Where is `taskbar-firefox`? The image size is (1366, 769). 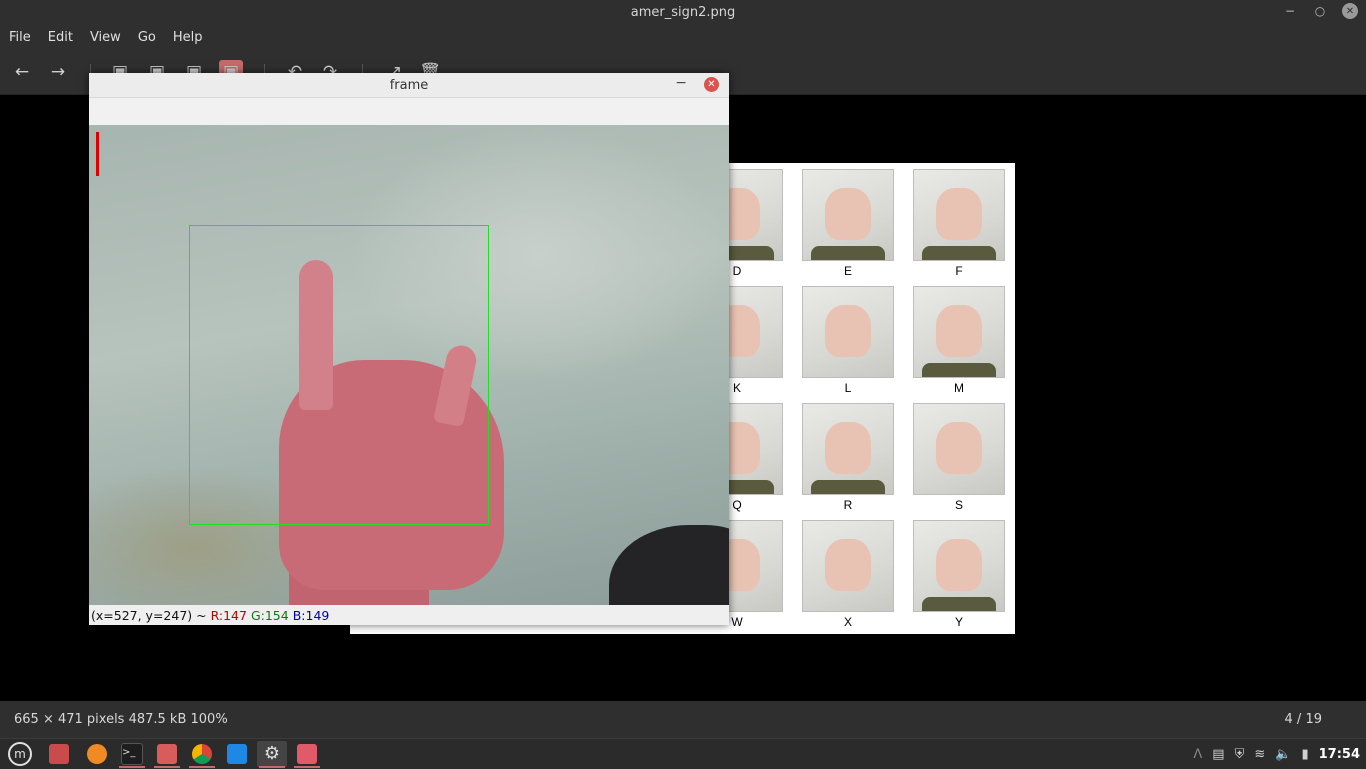 taskbar-firefox is located at coordinates (97, 754).